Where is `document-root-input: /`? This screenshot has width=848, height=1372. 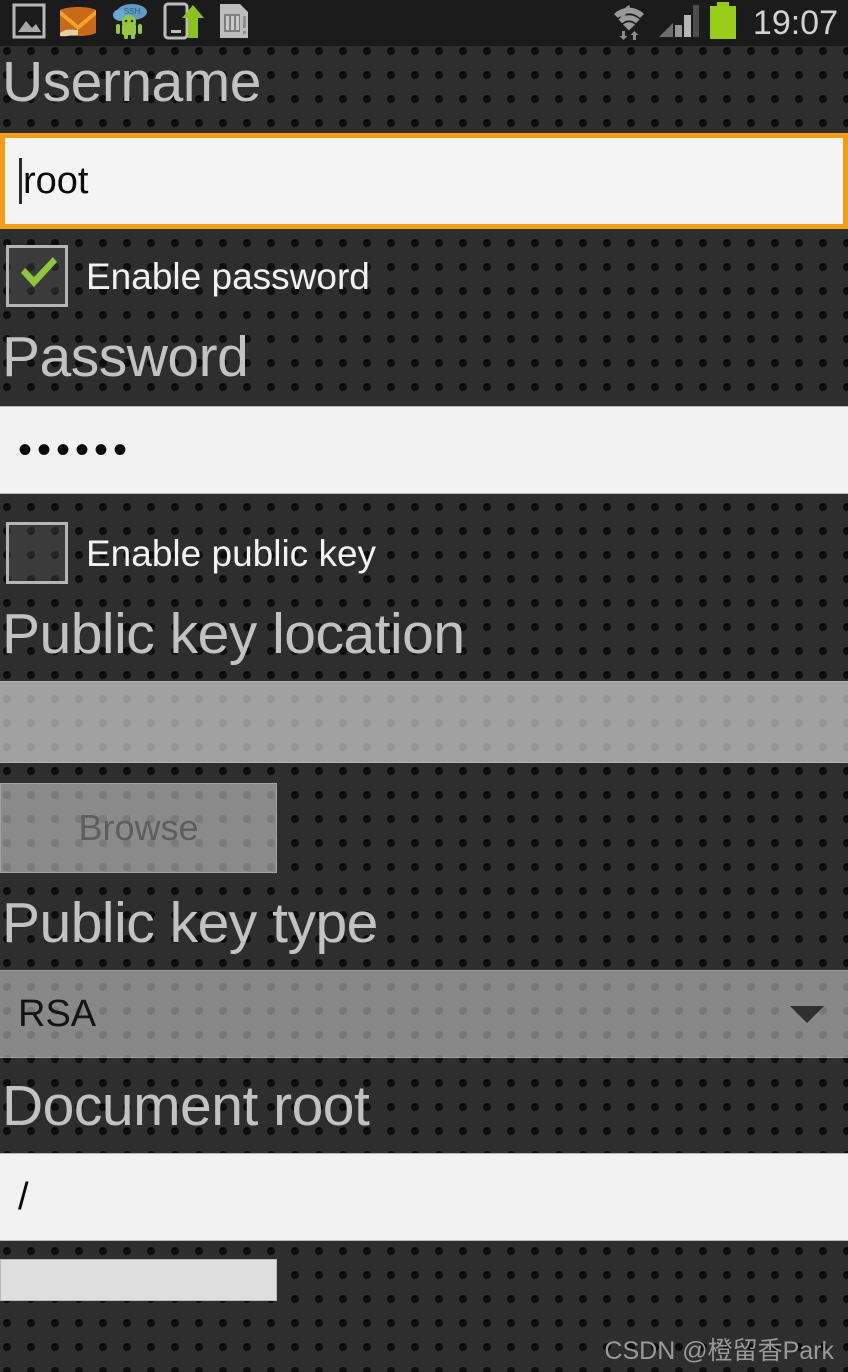 document-root-input: / is located at coordinates (424, 1197).